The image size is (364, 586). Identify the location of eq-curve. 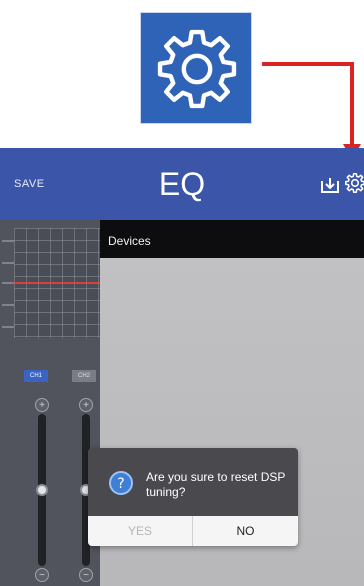
(57, 283).